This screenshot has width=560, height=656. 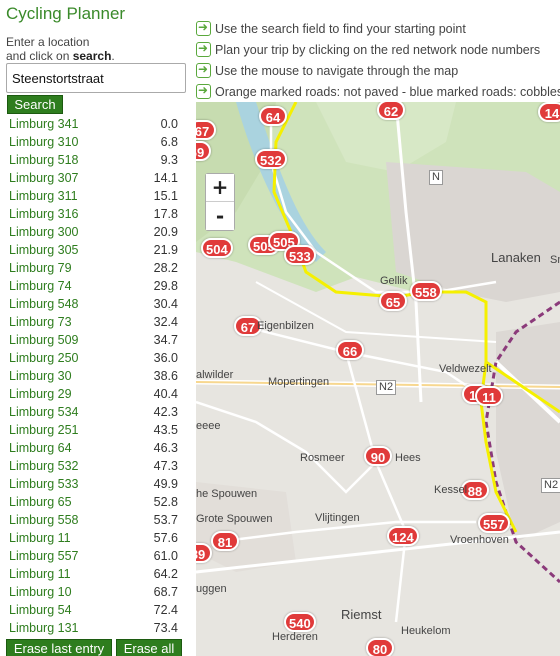 What do you see at coordinates (40, 592) in the screenshot?
I see `result-name-link: Limburg 10` at bounding box center [40, 592].